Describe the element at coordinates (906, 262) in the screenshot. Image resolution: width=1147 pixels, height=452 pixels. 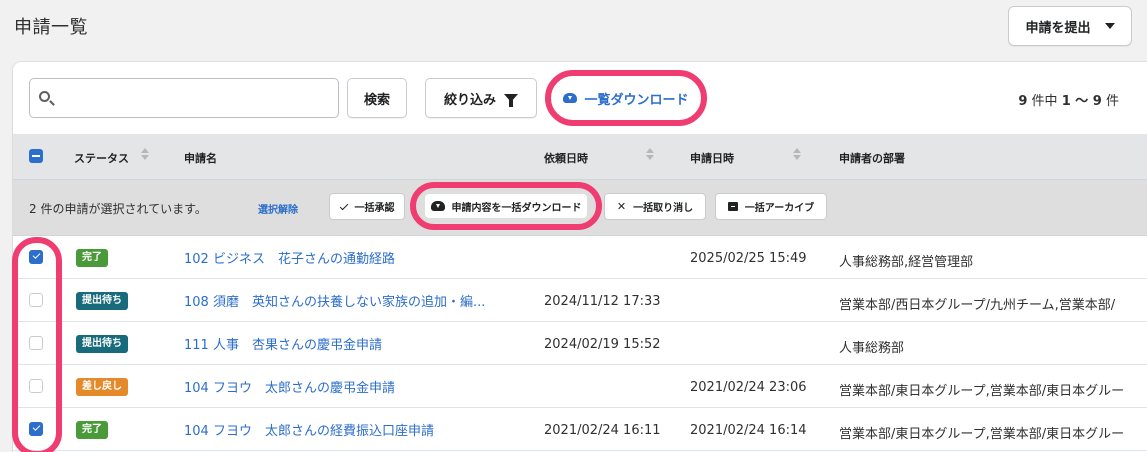
I see `department: 人事総務部,経営管理部` at that location.